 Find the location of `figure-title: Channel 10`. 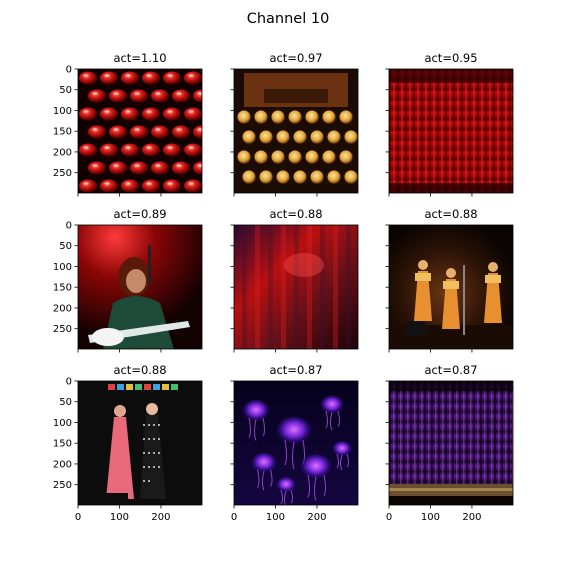

figure-title: Channel 10 is located at coordinates (288, 19).